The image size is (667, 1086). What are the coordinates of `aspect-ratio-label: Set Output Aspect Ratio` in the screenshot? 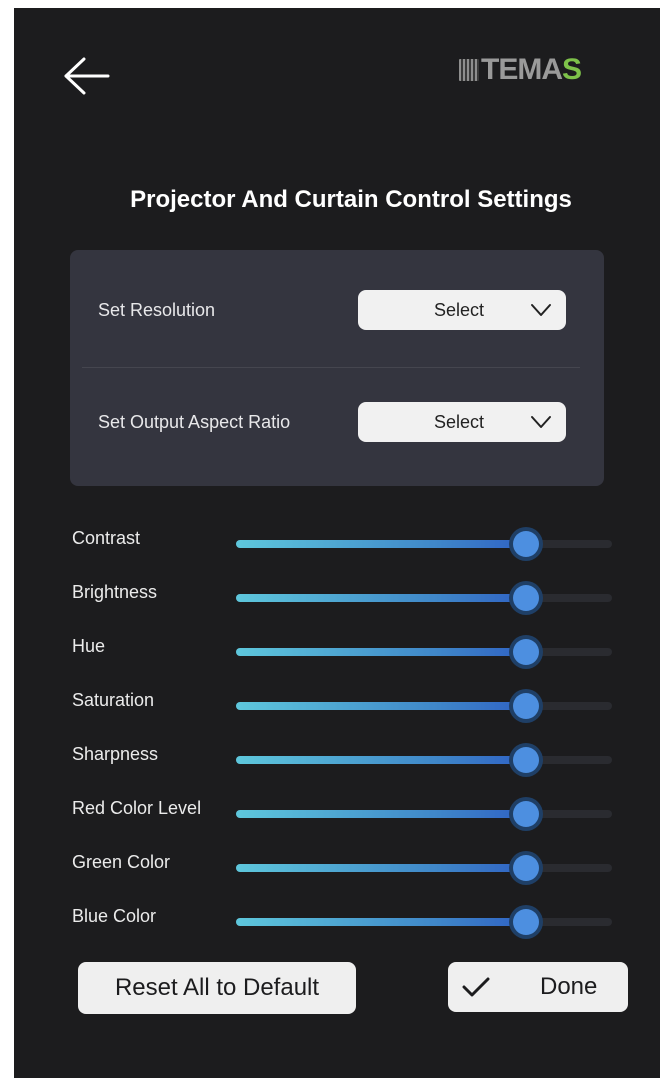 It's located at (194, 422).